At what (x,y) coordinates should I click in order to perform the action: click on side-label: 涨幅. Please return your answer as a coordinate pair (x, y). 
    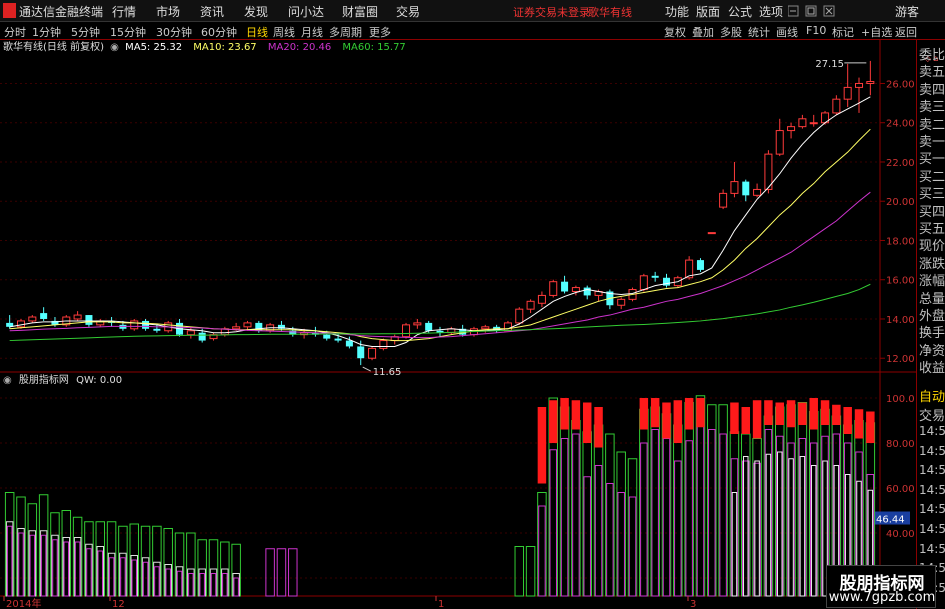
    Looking at the image, I should click on (932, 282).